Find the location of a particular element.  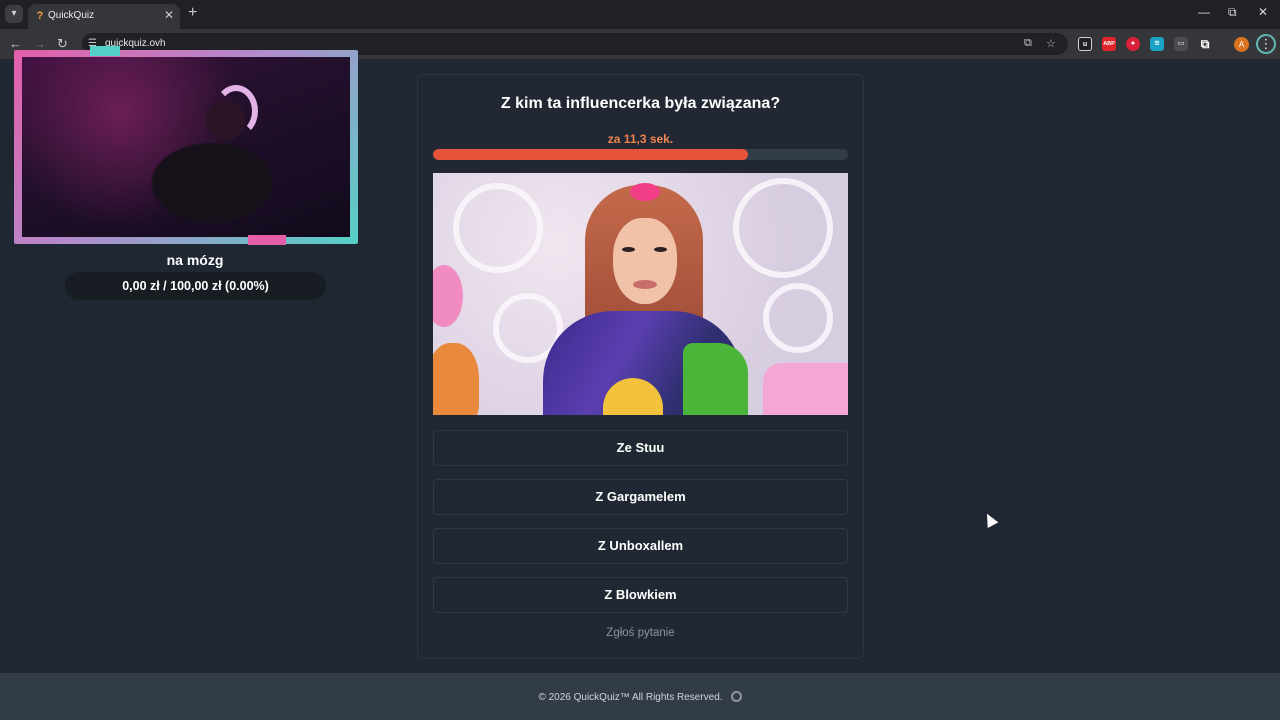

donation-goal: 0,00 zł / 100,00 zł (0.00%) is located at coordinates (195, 286).